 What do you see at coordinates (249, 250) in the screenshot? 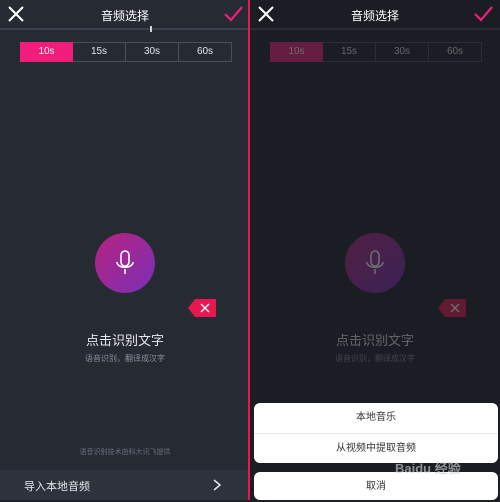
I see `screen-divider` at bounding box center [249, 250].